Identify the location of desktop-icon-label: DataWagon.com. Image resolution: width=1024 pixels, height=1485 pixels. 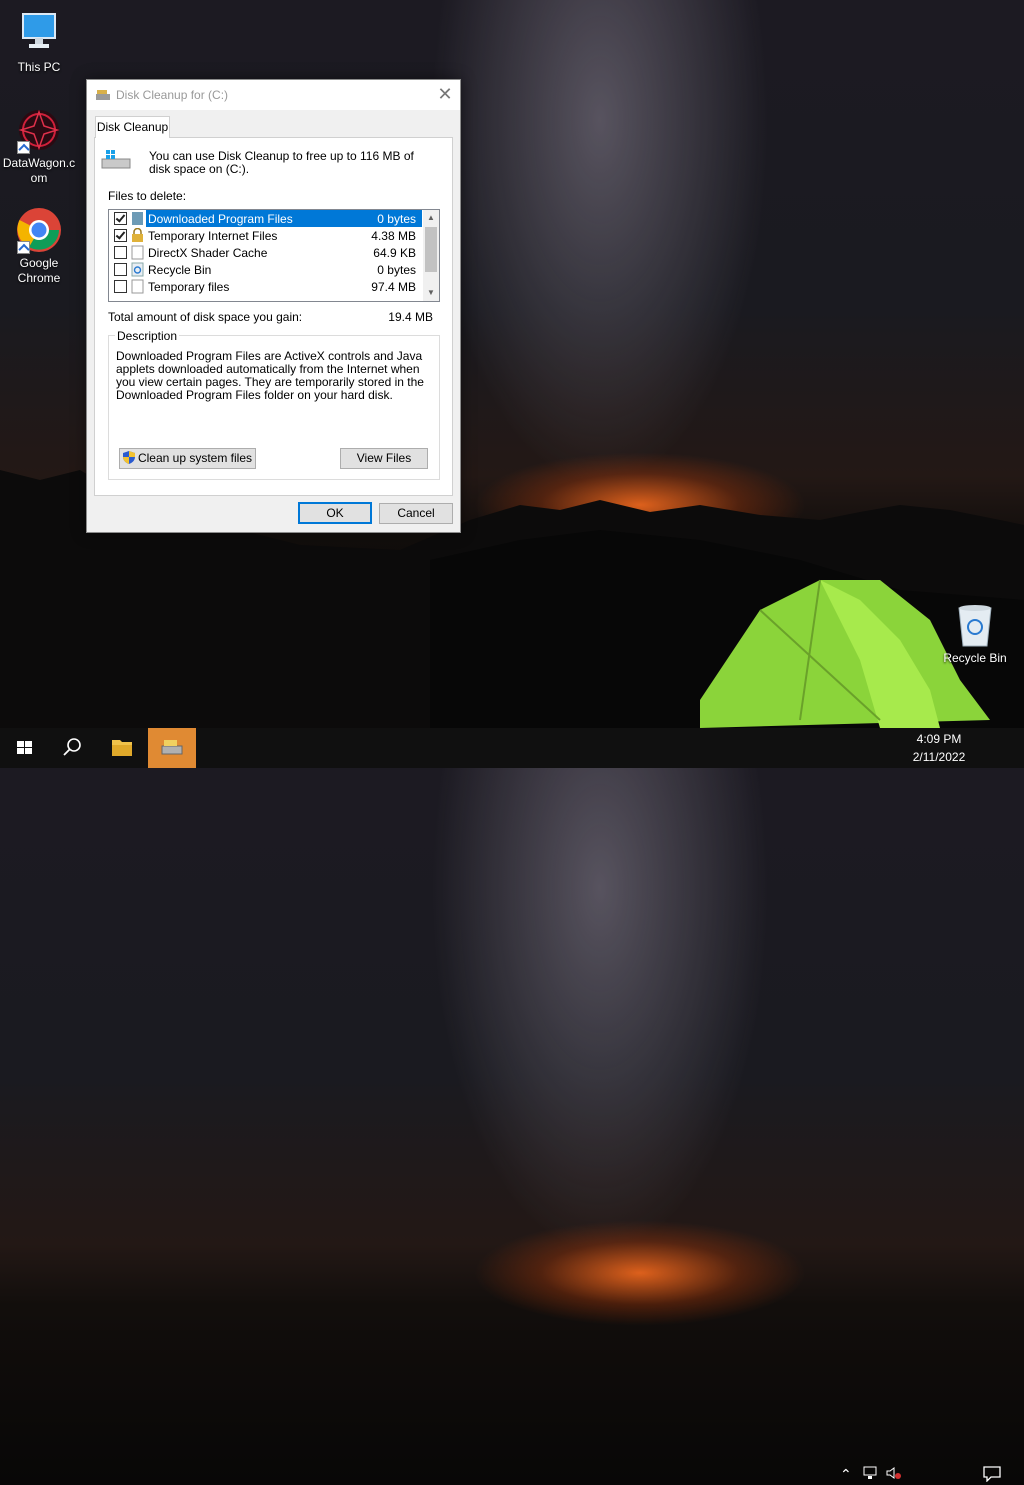
(39, 170).